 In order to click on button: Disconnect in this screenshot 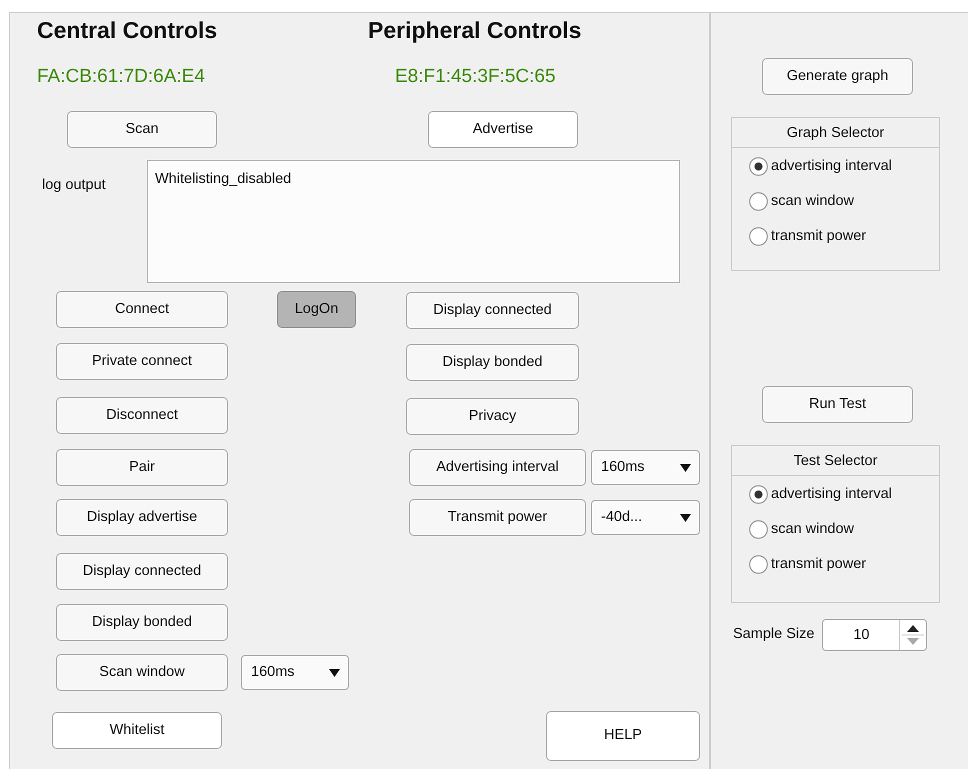, I will do `click(142, 415)`.